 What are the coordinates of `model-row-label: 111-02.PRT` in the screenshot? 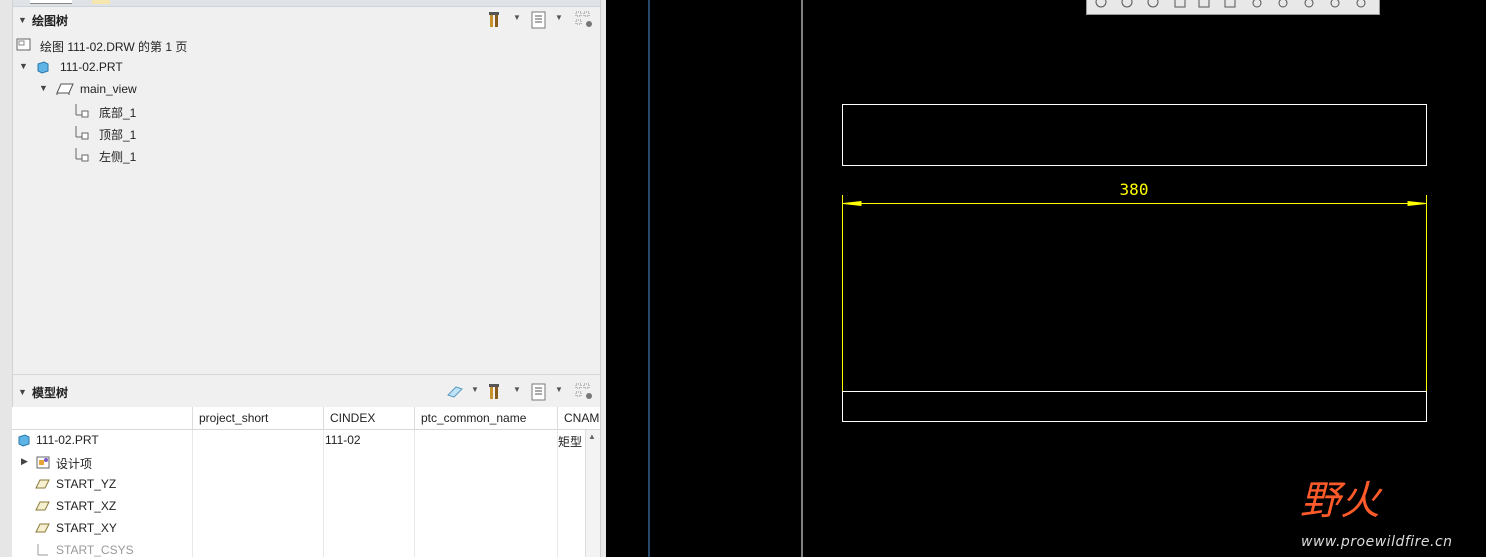 It's located at (67, 440).